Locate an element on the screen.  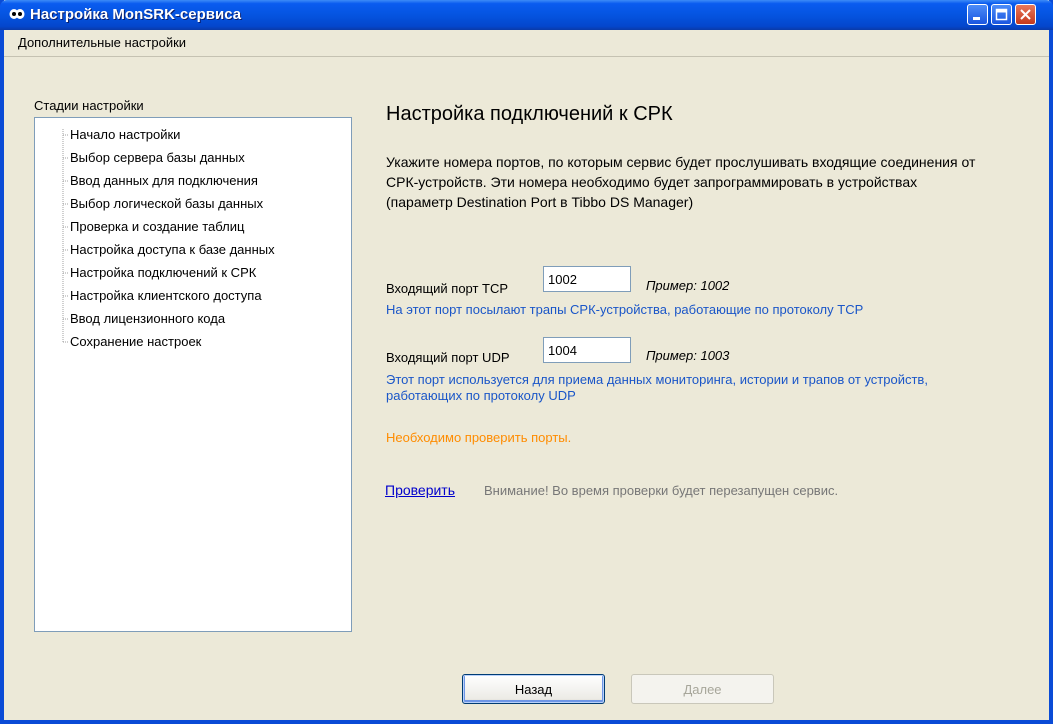
tcp-port-example: Пример: 1002 is located at coordinates (688, 285).